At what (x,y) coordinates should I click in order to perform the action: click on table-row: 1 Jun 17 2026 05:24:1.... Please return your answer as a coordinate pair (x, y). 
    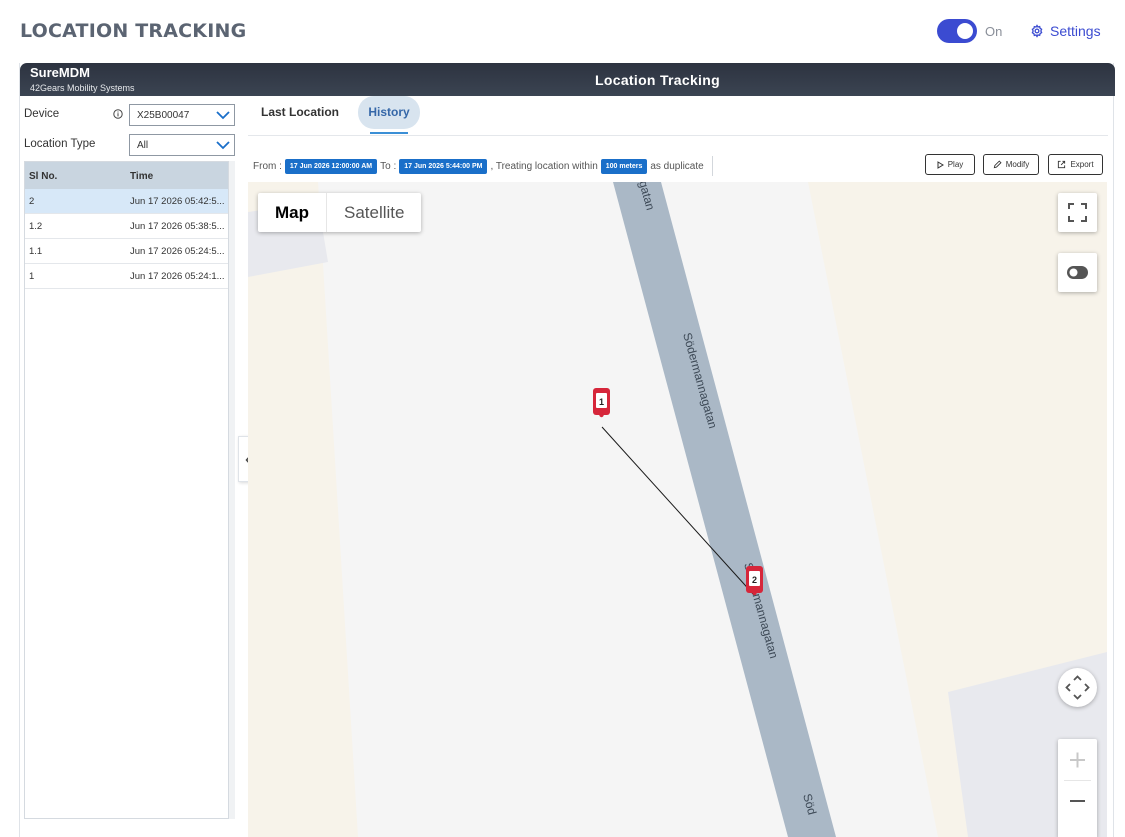
    Looking at the image, I should click on (126, 276).